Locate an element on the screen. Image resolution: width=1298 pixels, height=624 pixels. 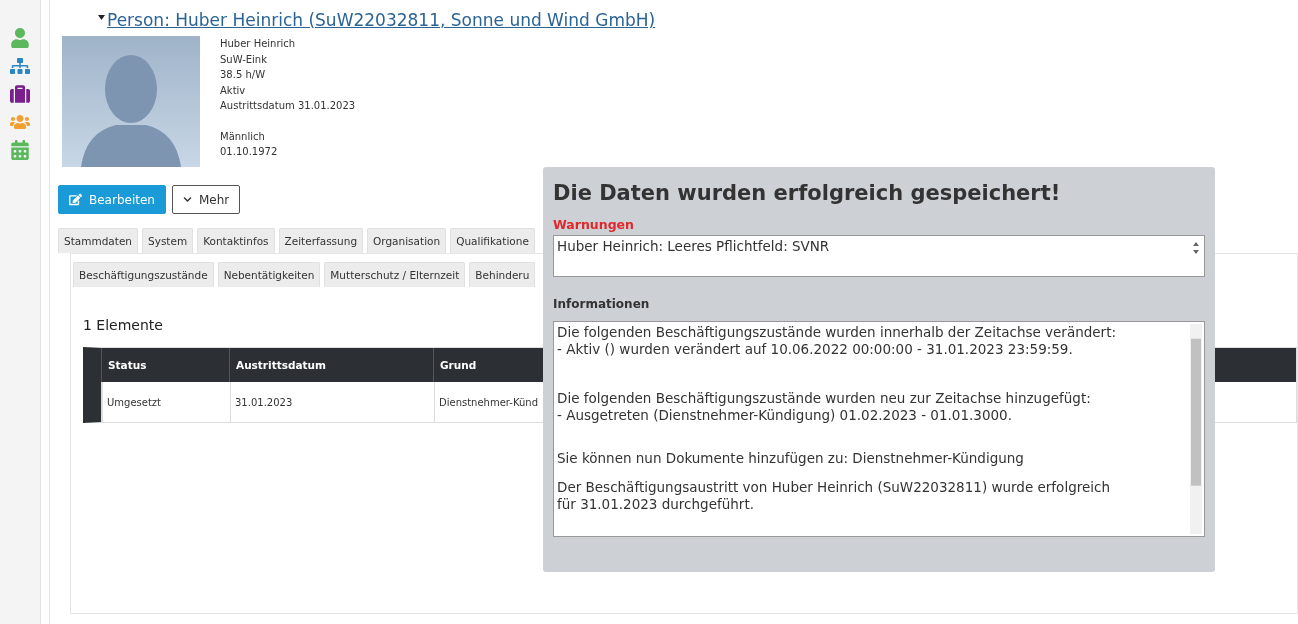
profile-text: 38.5 h/W is located at coordinates (243, 75).